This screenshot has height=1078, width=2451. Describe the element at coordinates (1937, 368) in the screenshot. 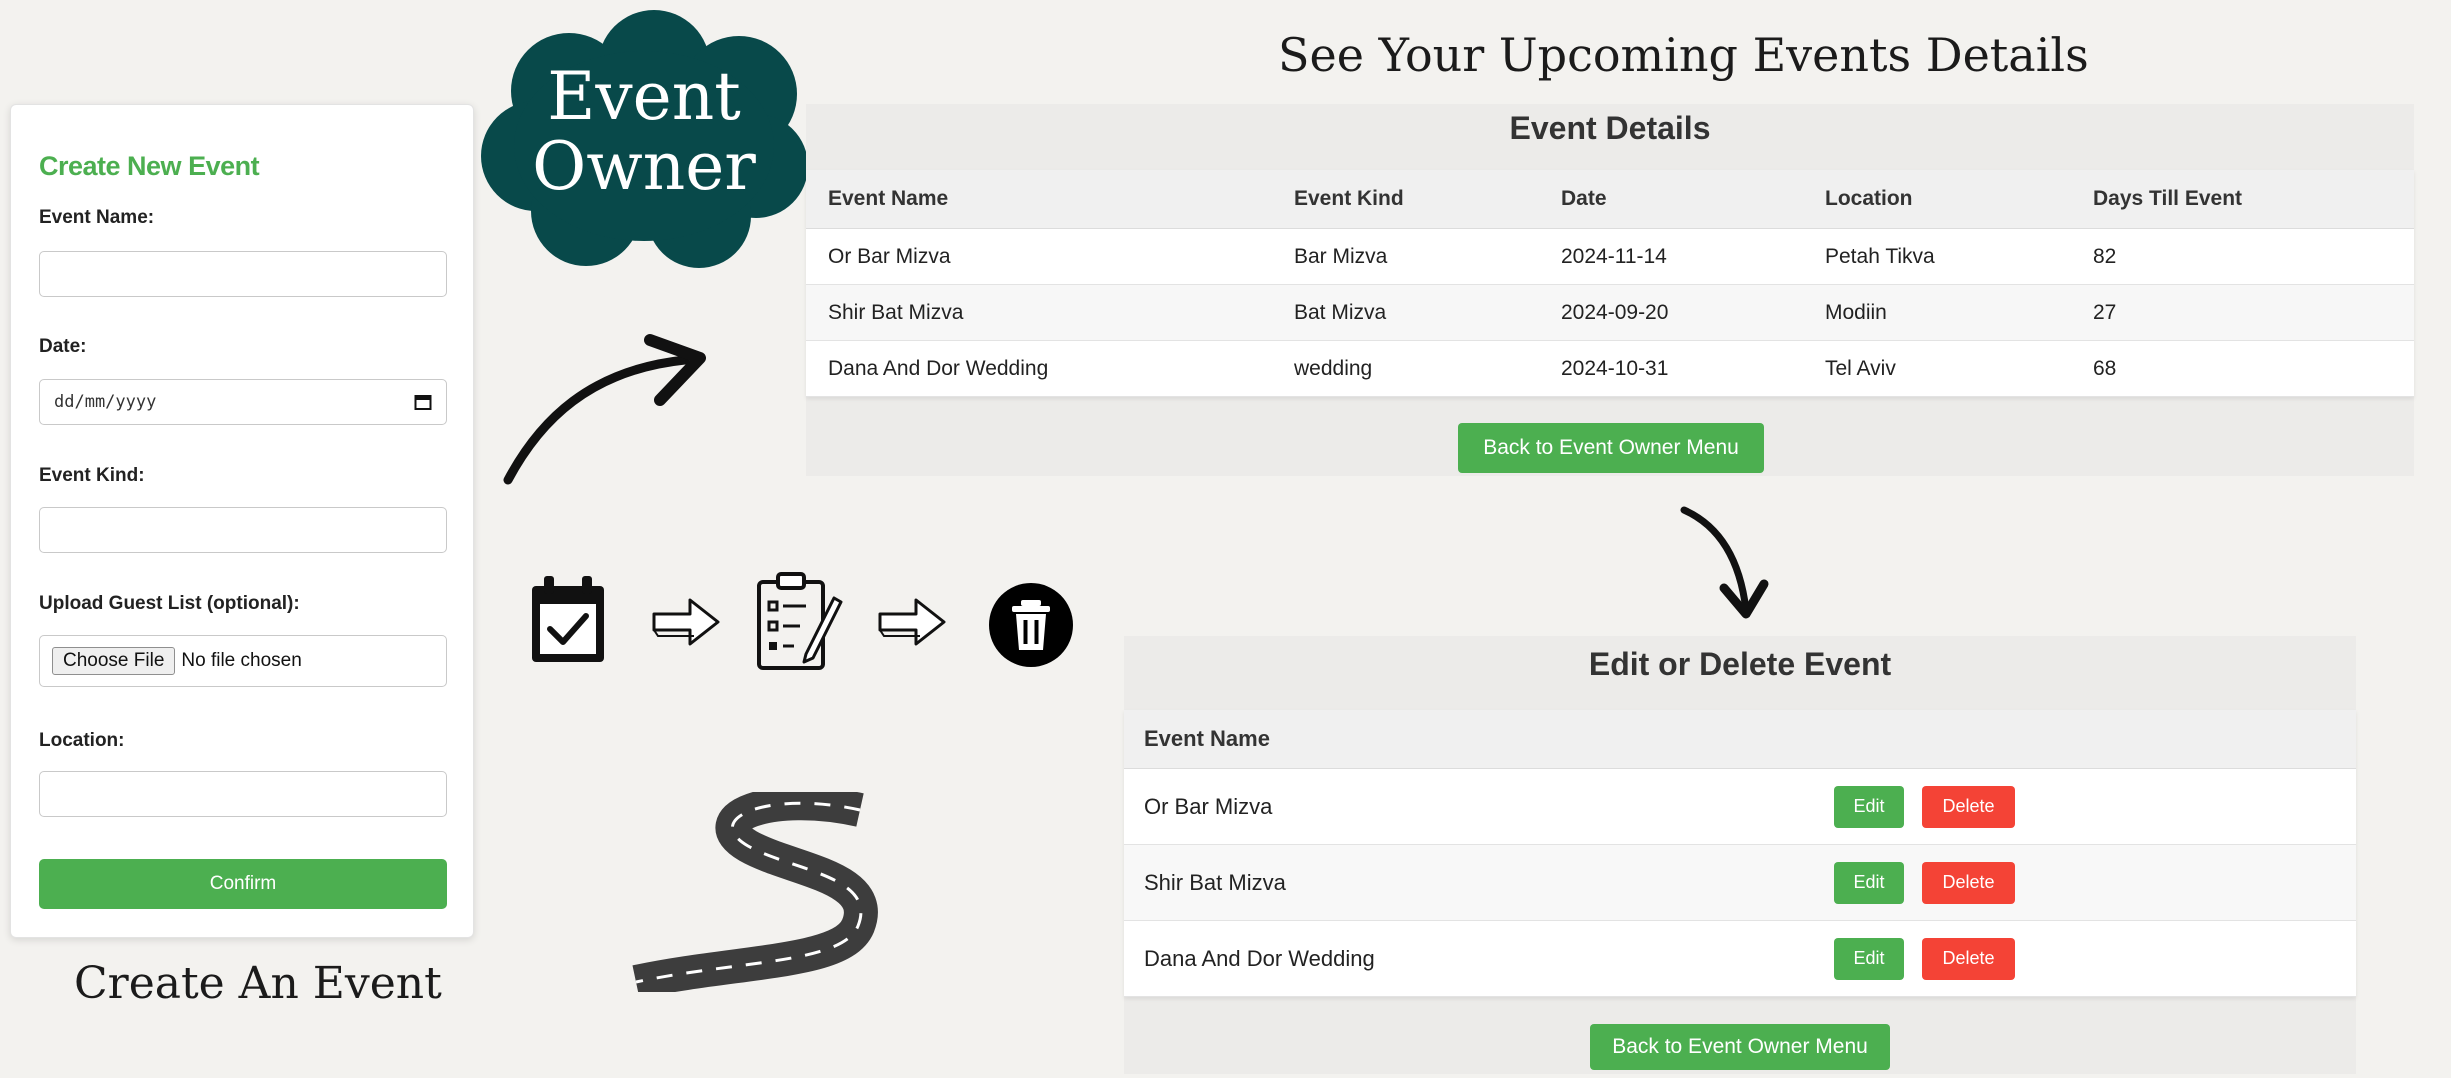

I see `table-cell: Tel Aviv` at that location.